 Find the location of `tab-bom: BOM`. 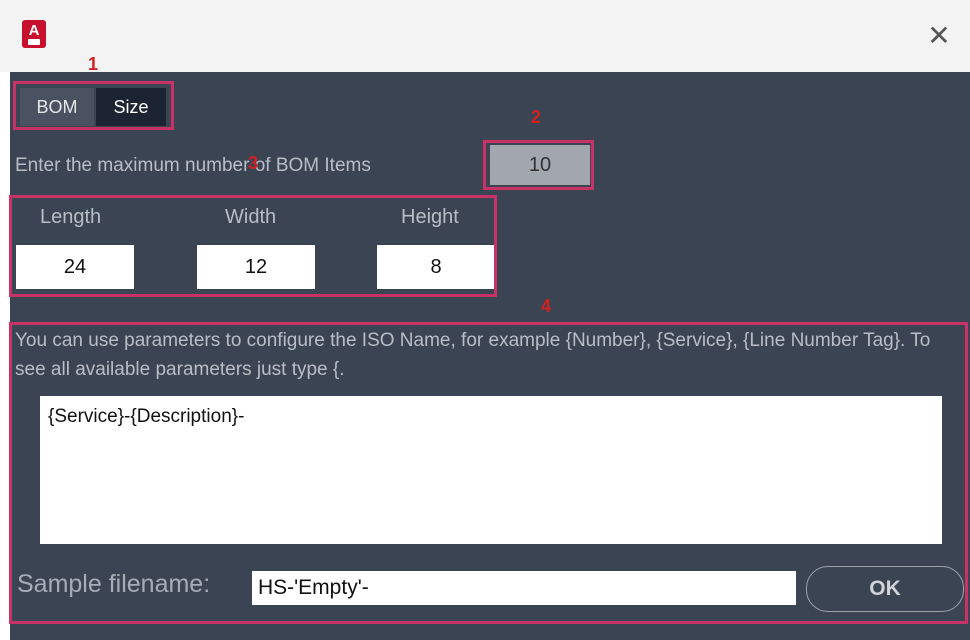

tab-bom: BOM is located at coordinates (57, 107).